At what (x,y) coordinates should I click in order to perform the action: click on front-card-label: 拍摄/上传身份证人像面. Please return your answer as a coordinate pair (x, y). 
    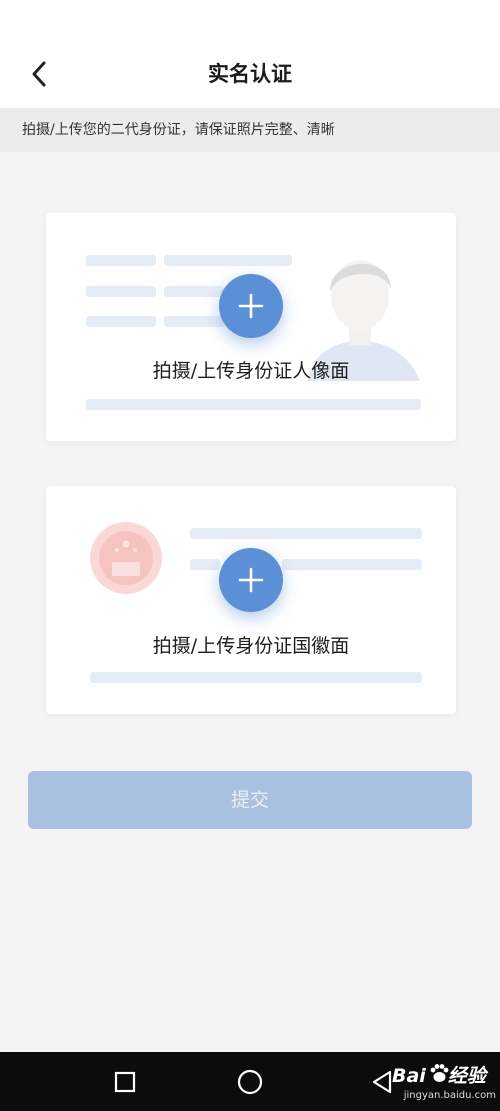
    Looking at the image, I should click on (251, 371).